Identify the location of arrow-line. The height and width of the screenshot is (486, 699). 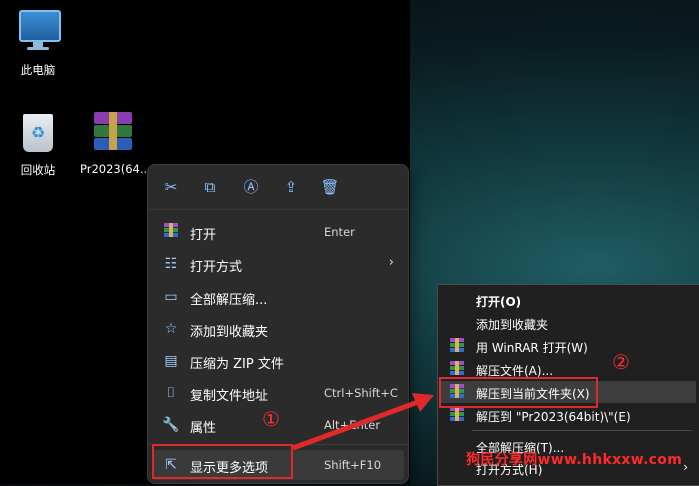
(355, 425).